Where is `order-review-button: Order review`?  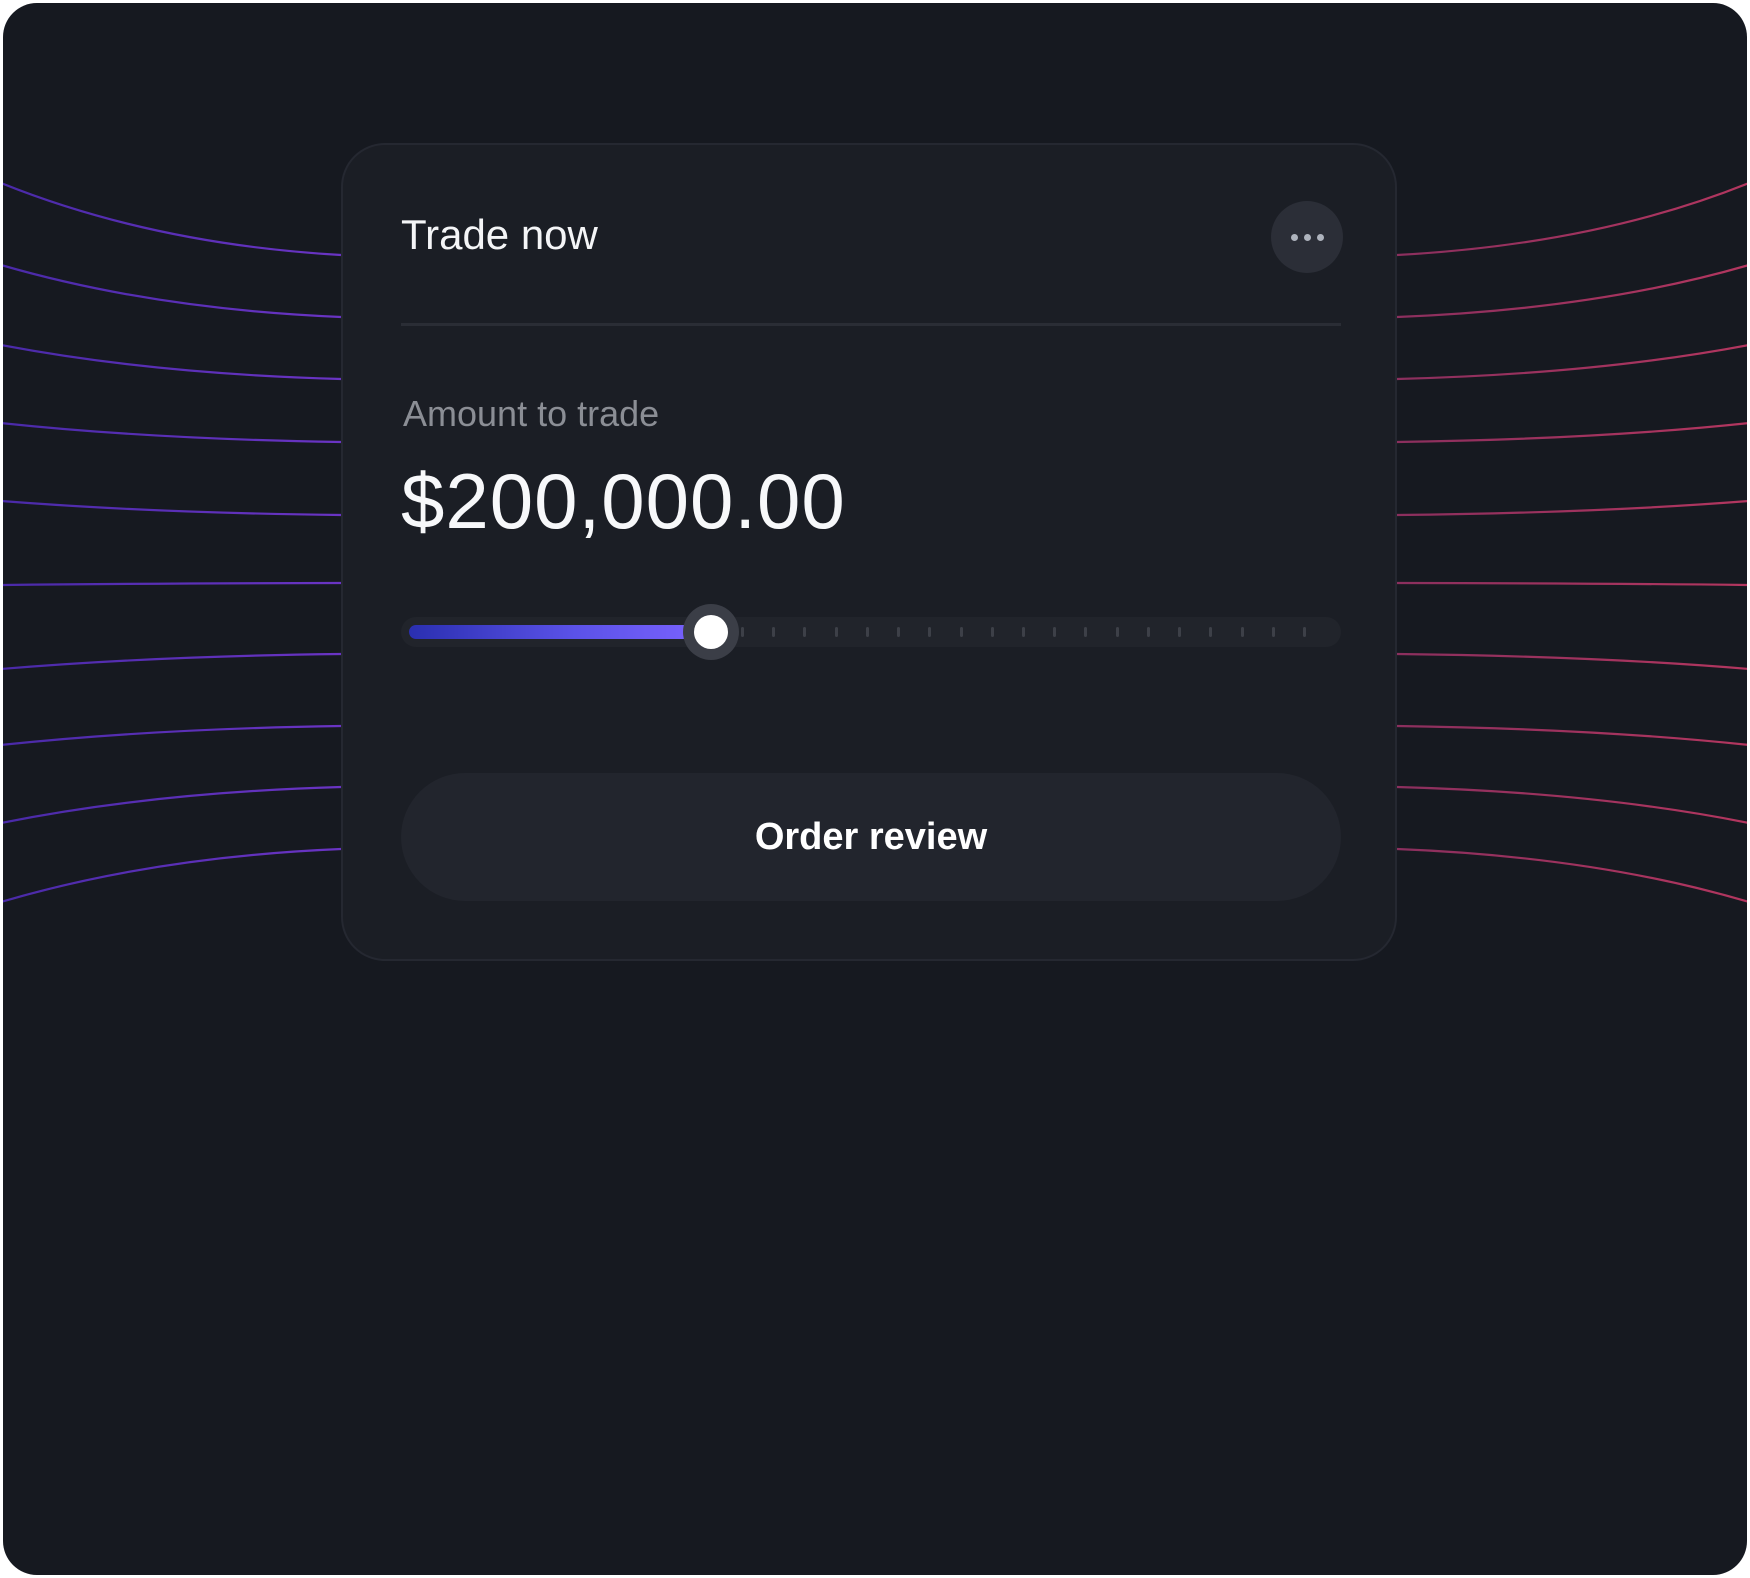
order-review-button: Order review is located at coordinates (871, 837).